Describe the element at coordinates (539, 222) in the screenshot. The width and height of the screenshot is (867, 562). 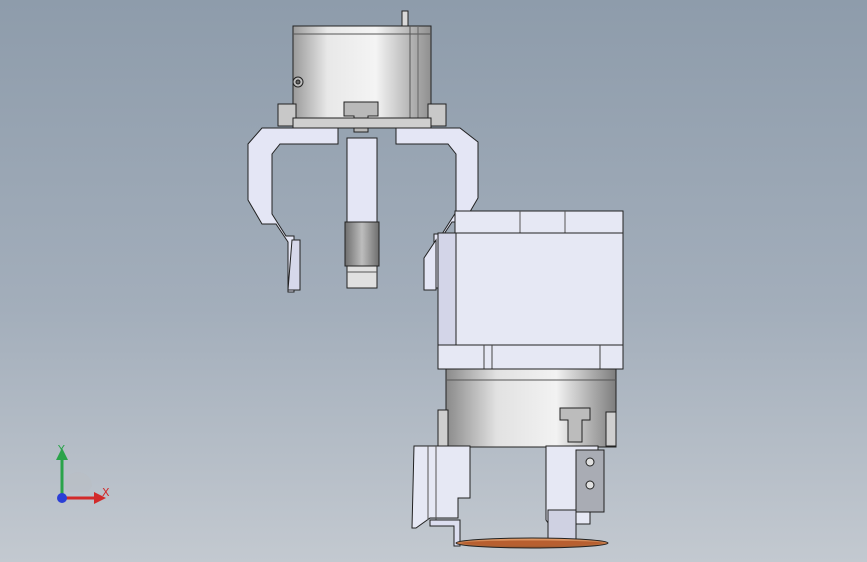
I see `lower-top-plate` at that location.